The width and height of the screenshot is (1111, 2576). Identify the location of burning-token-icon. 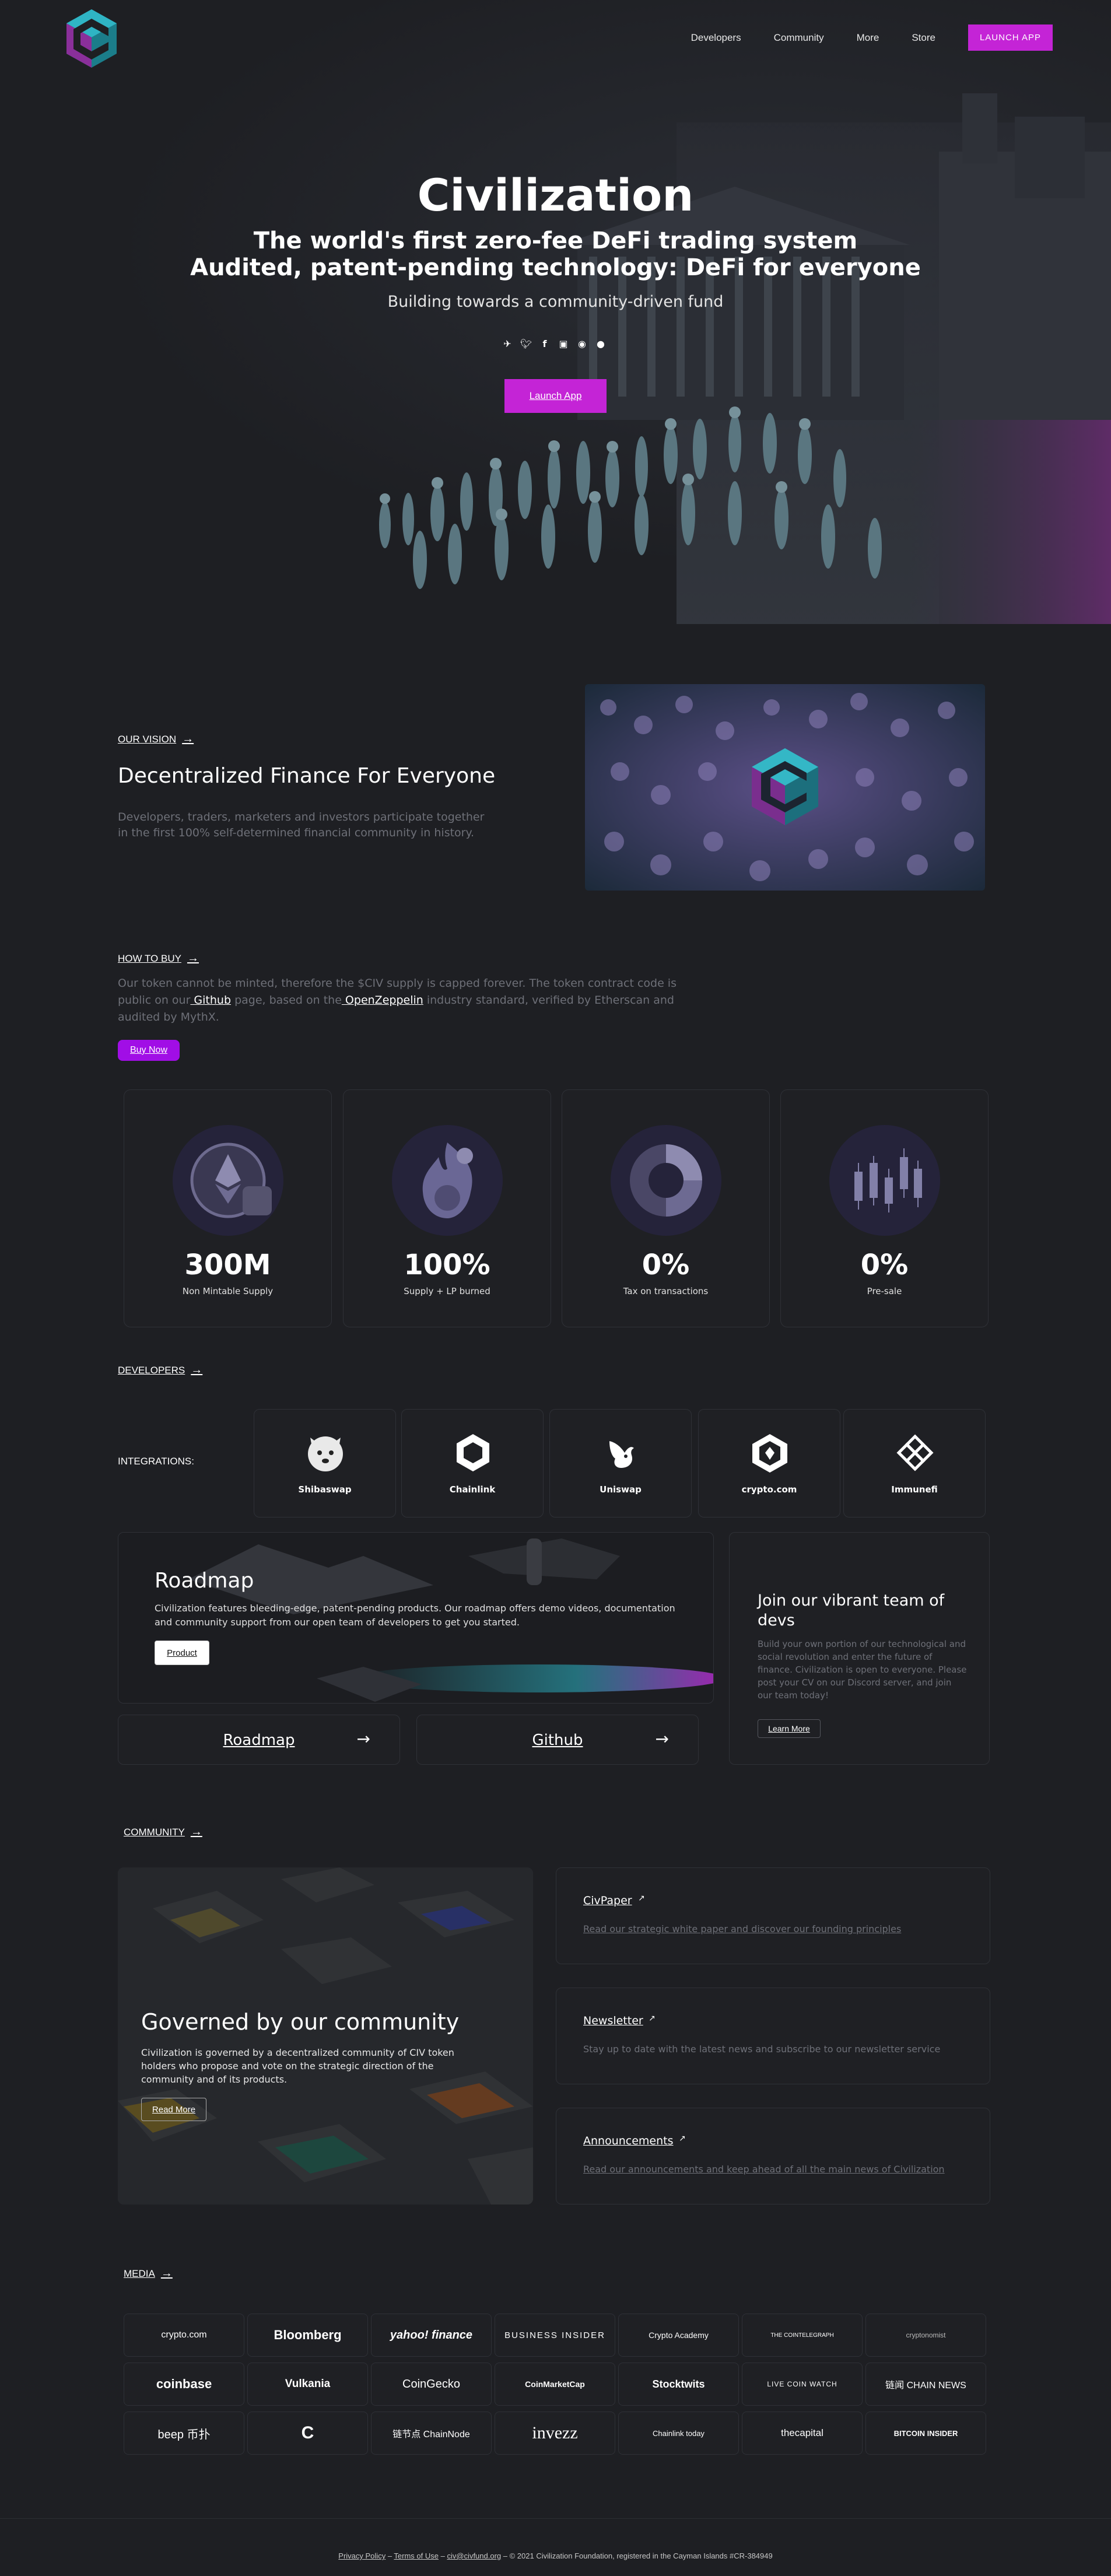
(447, 1180).